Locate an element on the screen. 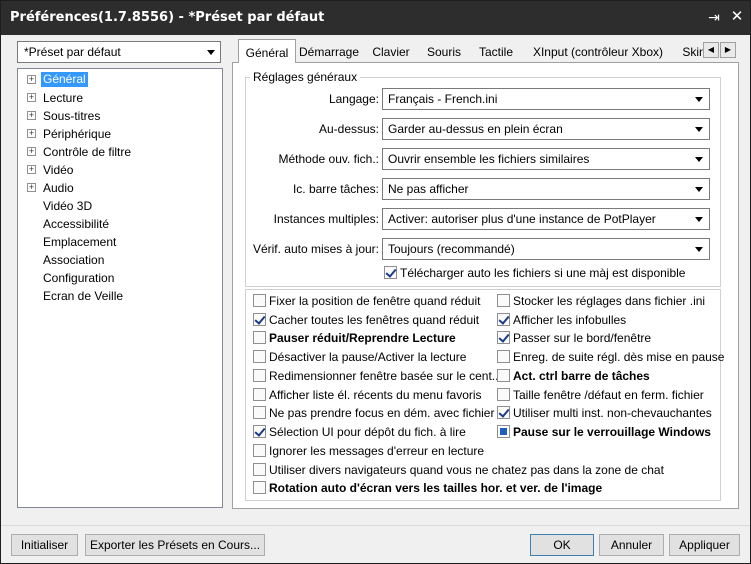  tree-item: Ecran de Veille is located at coordinates (118, 296).